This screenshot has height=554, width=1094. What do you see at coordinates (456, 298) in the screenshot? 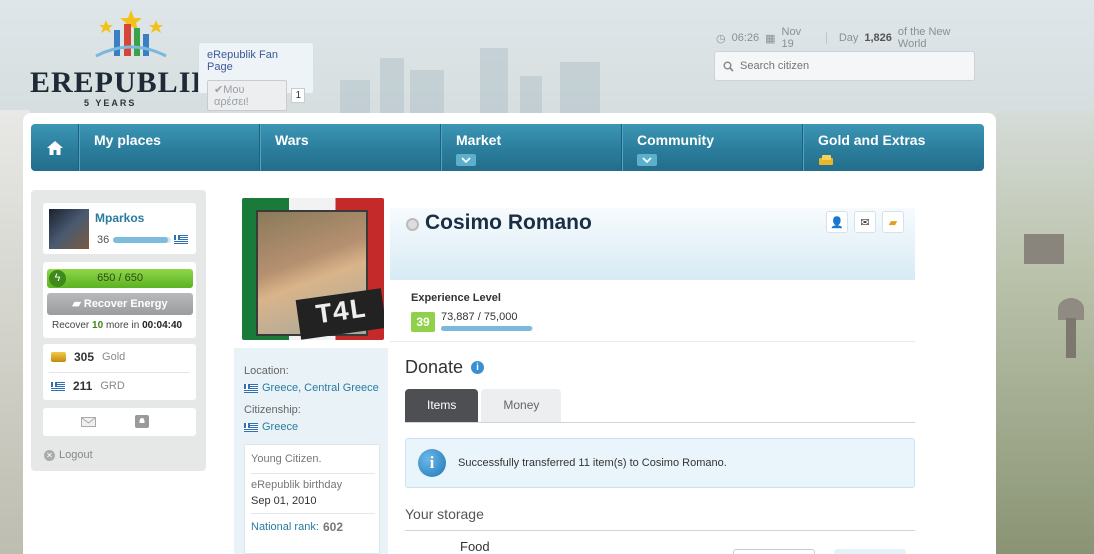
I see `experience-title: Experience Level` at bounding box center [456, 298].